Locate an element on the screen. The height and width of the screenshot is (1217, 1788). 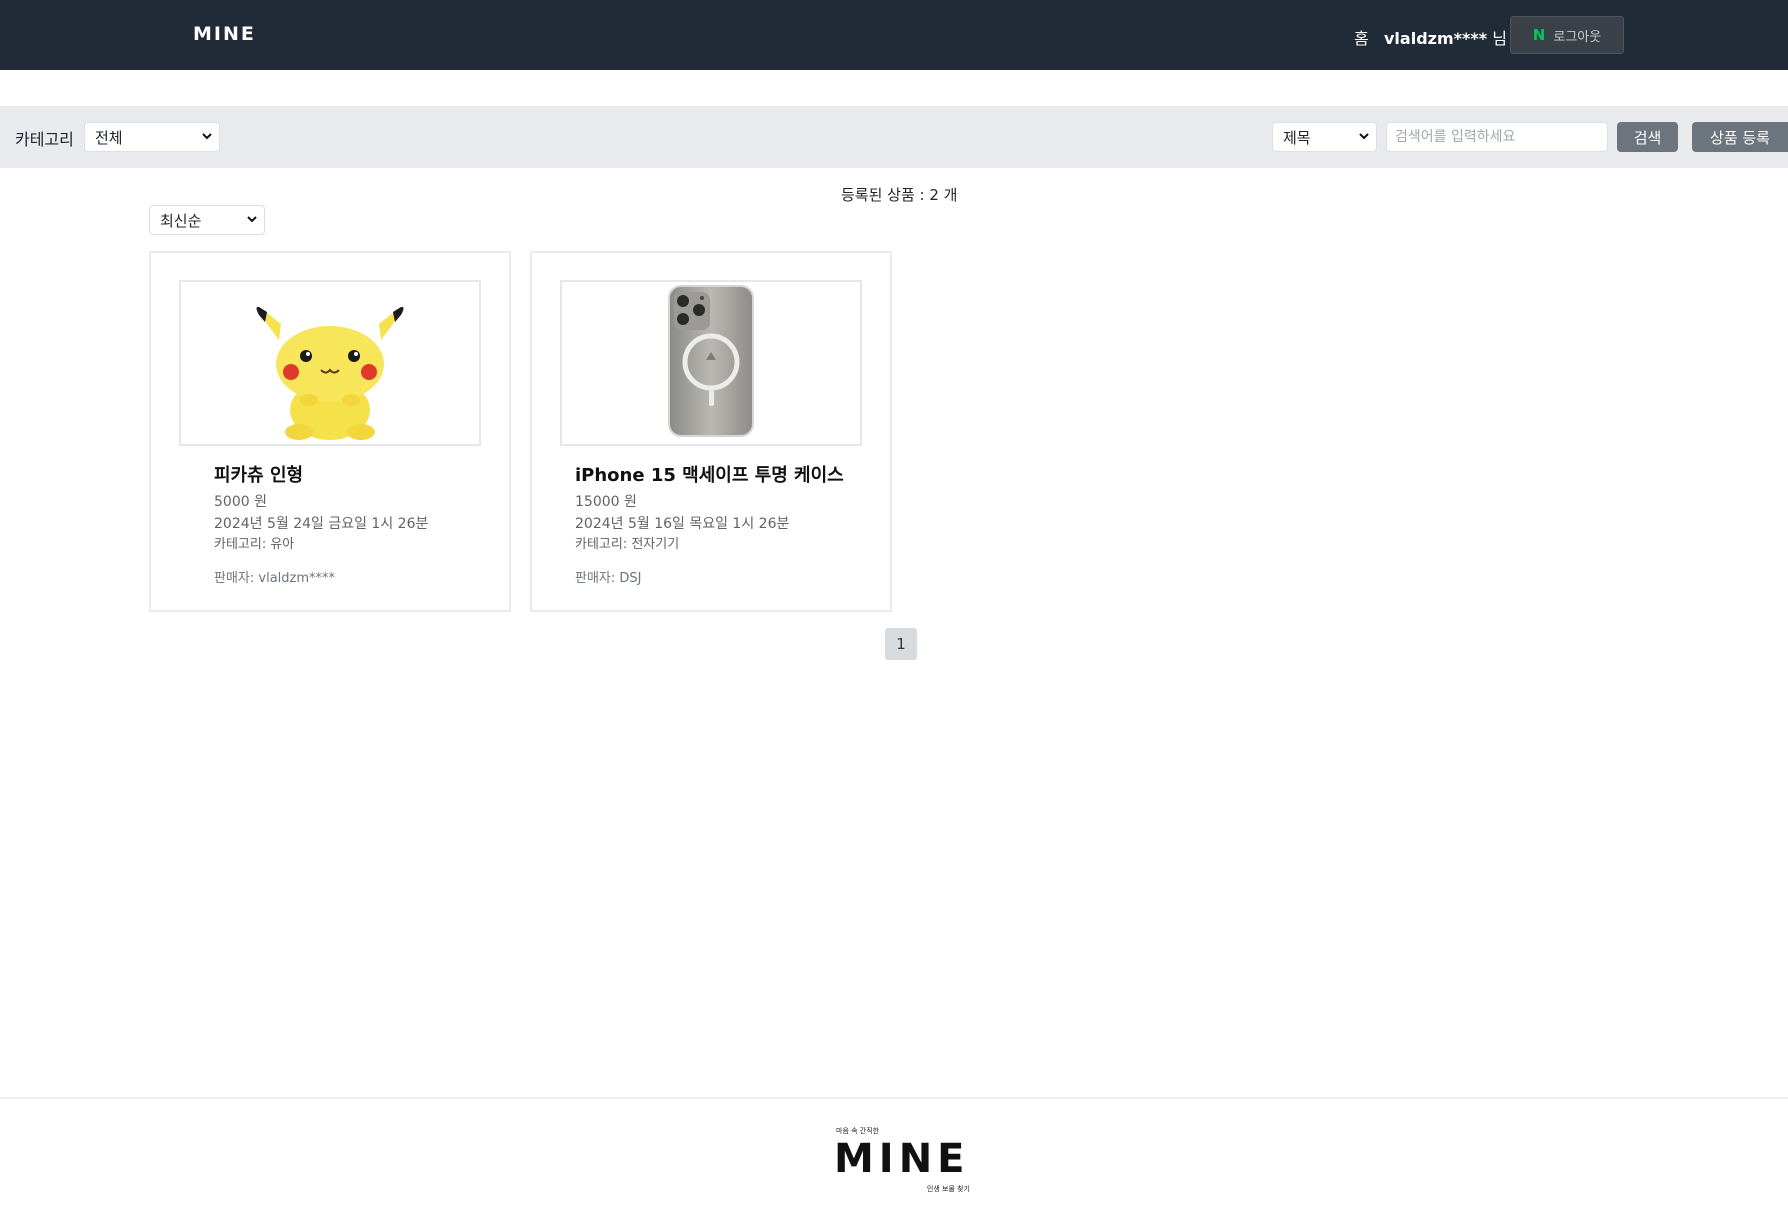
category-select: 전체 is located at coordinates (152, 137).